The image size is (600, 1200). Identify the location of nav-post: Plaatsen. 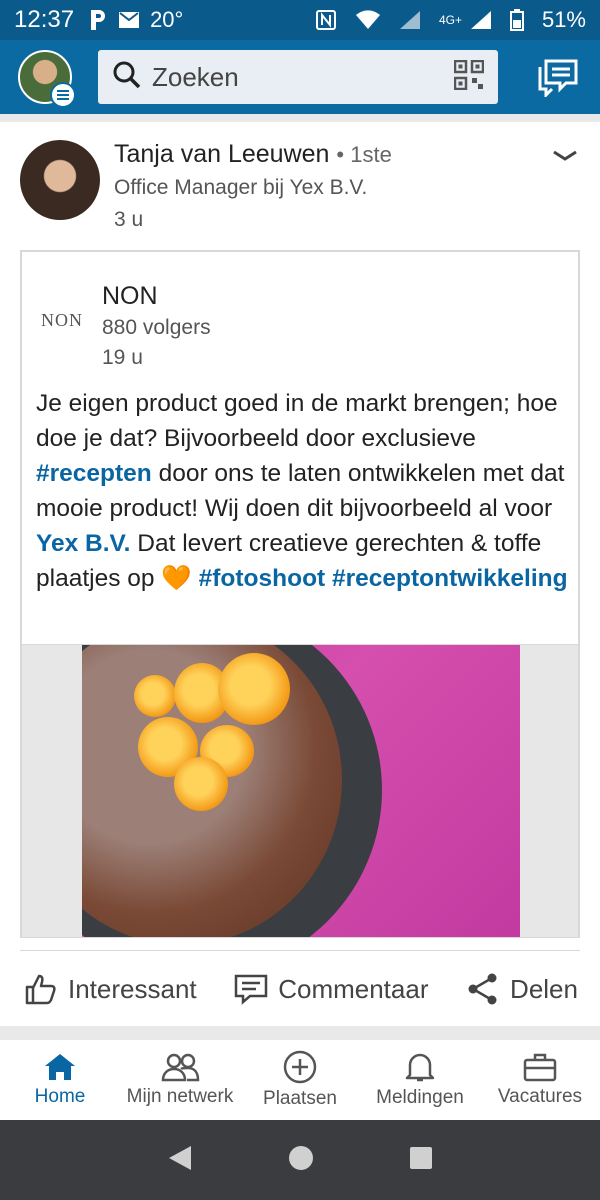
(300, 1080).